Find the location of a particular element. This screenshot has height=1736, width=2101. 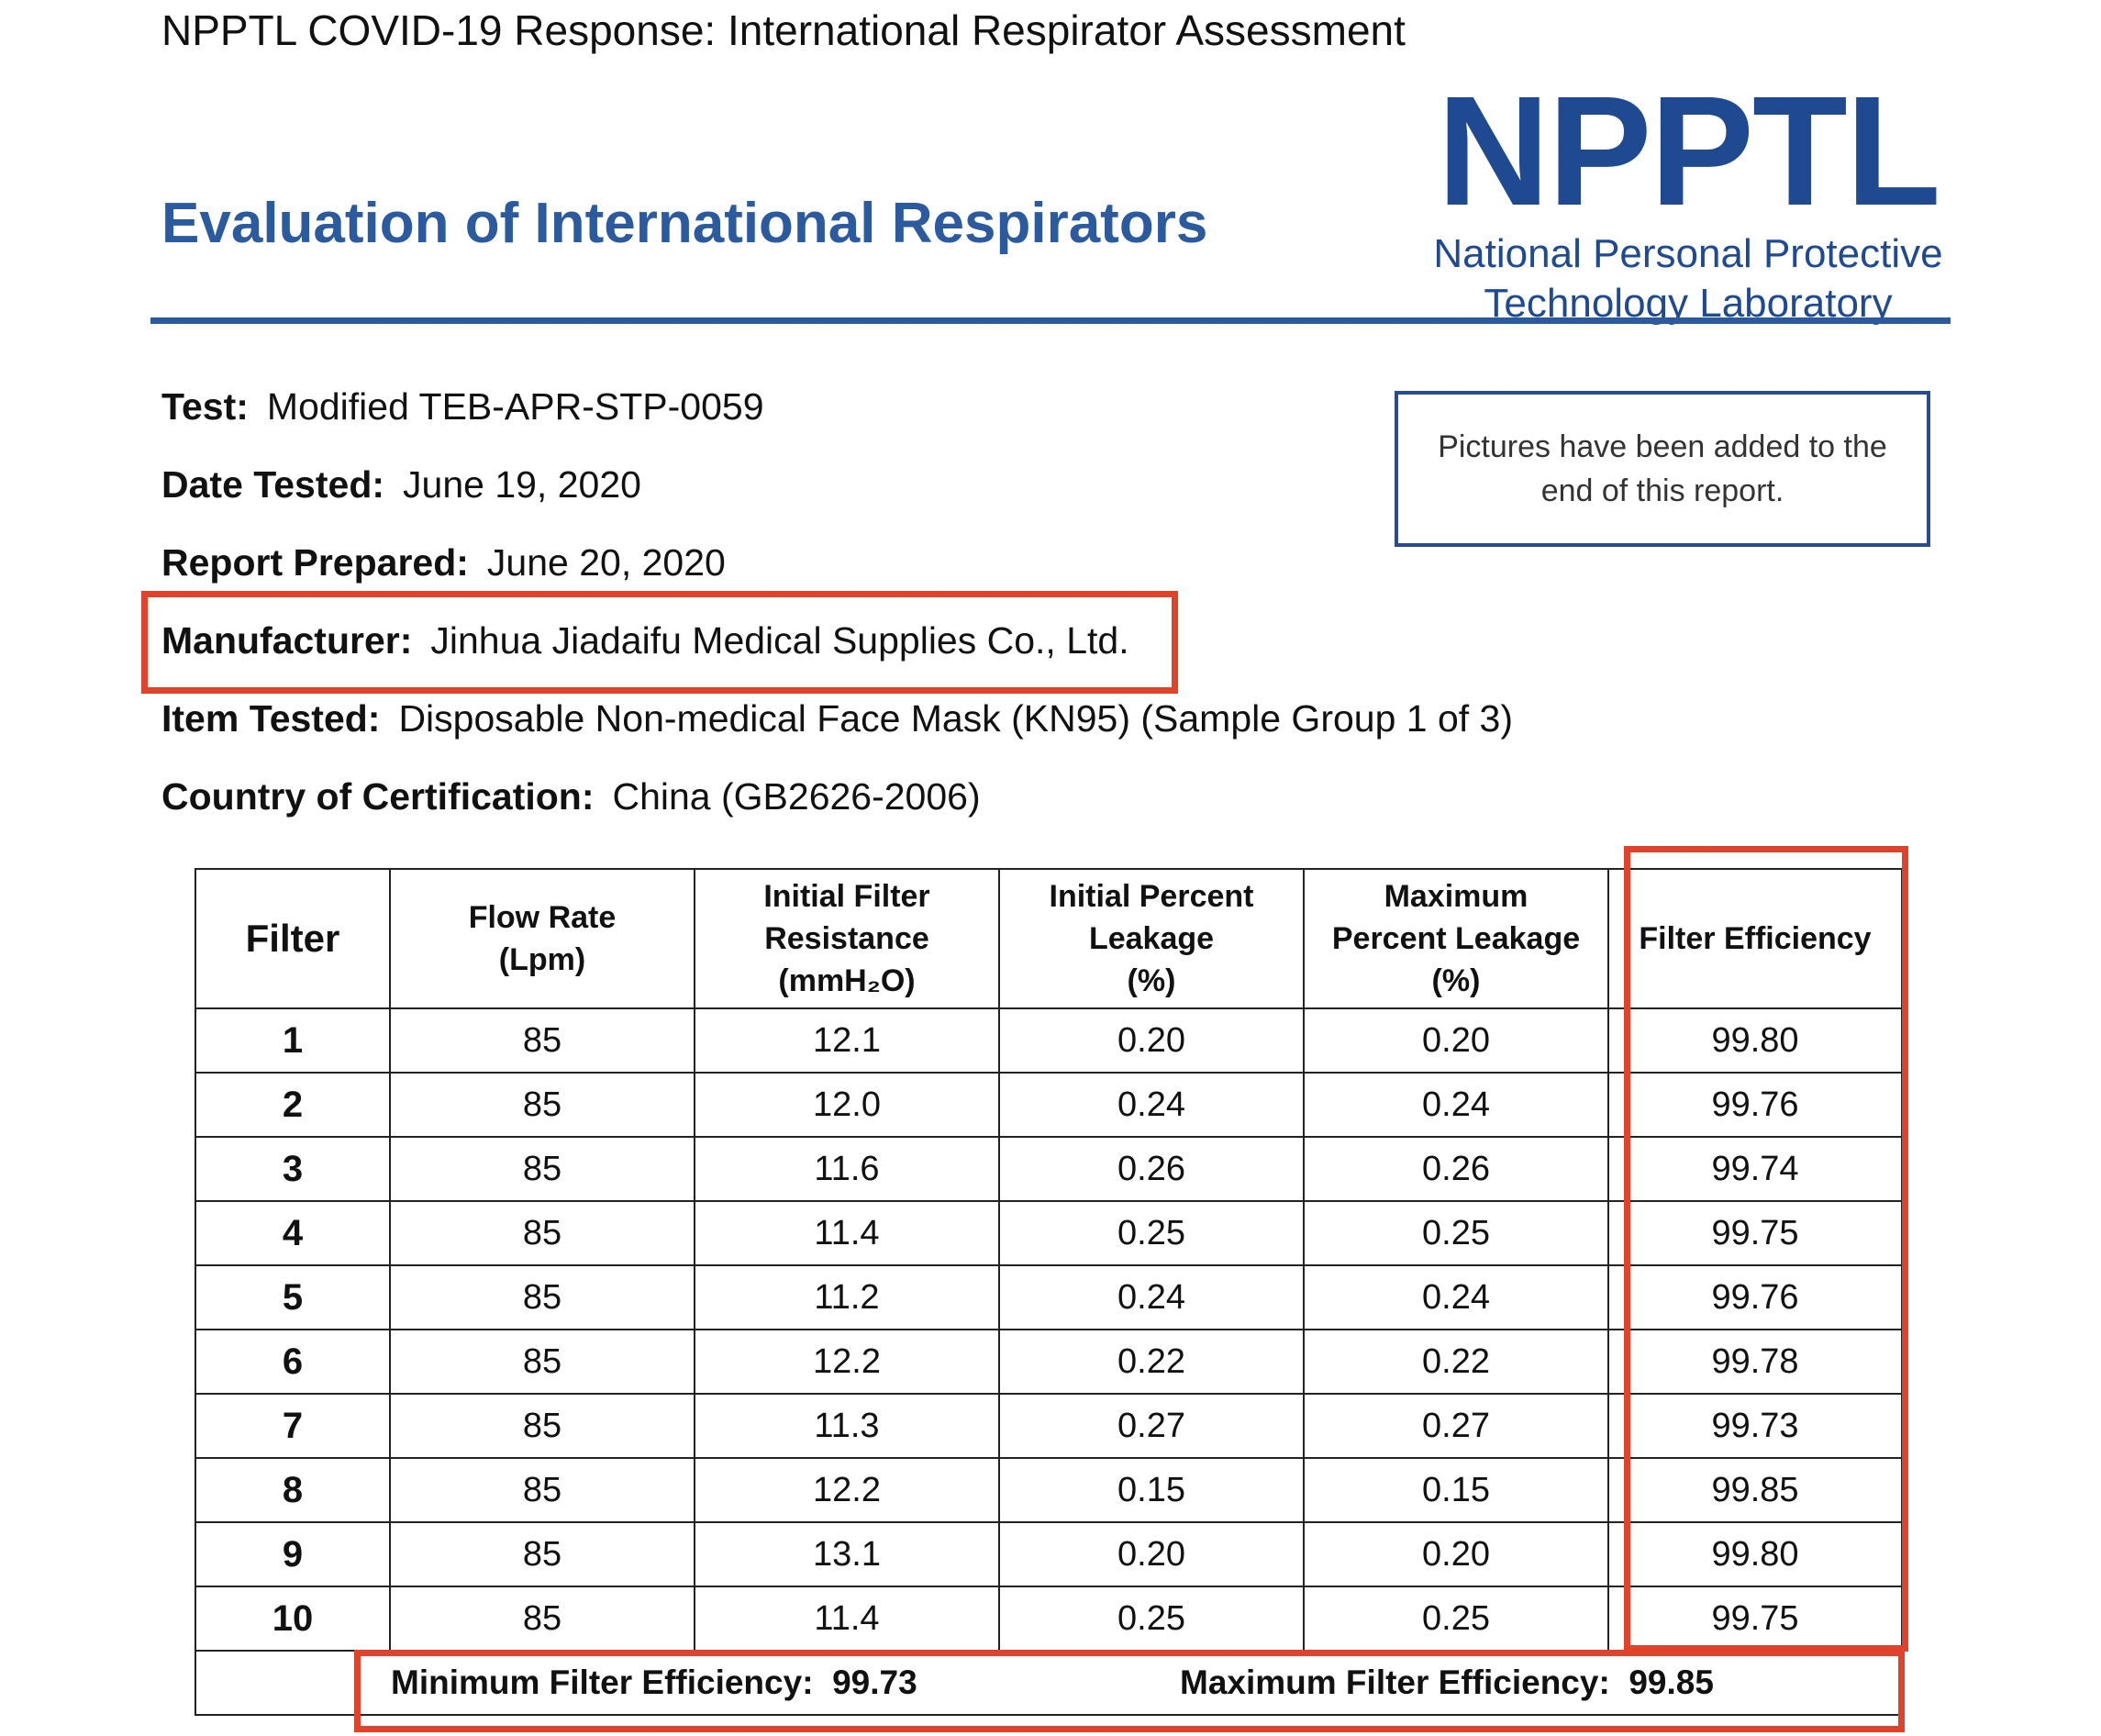

resistance-cell: 12.0 is located at coordinates (847, 1105).